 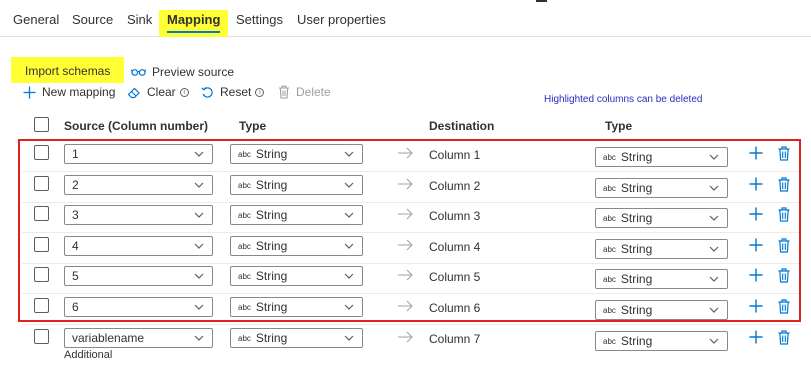 What do you see at coordinates (455, 247) in the screenshot?
I see `destination-column: Column 4` at bounding box center [455, 247].